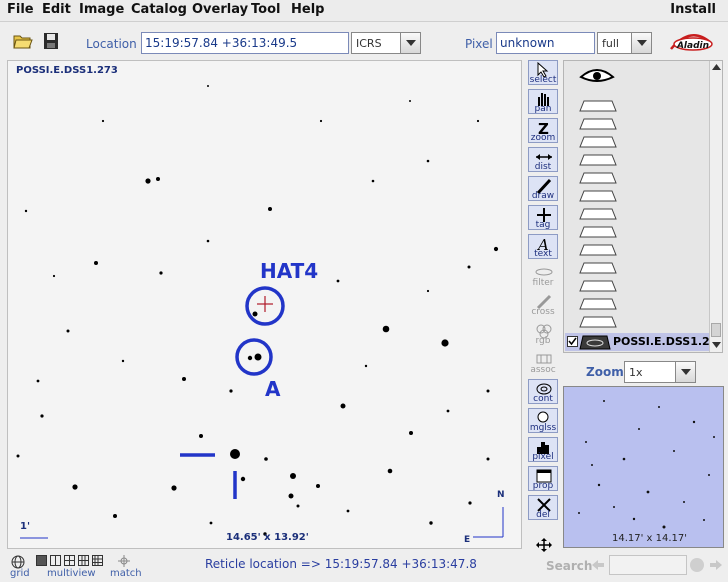  Describe the element at coordinates (610, 43) in the screenshot. I see `pixel-mode-value: full` at that location.